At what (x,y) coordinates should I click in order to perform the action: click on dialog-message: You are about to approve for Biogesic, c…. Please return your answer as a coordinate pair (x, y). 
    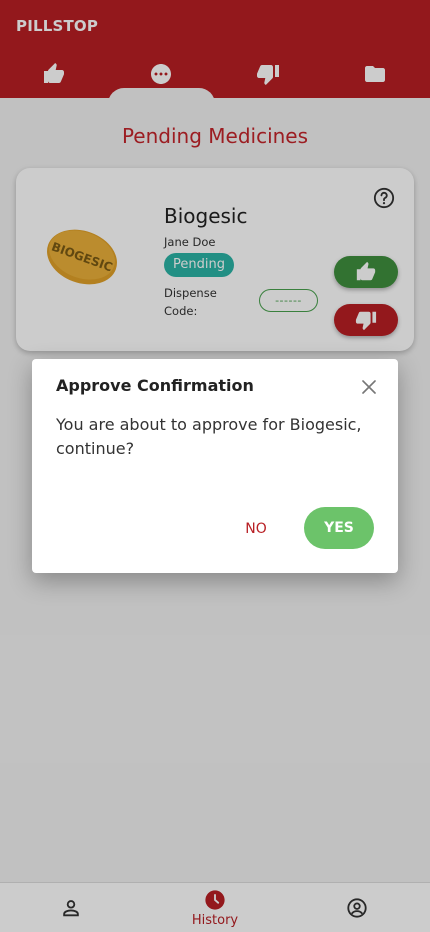
    Looking at the image, I should click on (209, 436).